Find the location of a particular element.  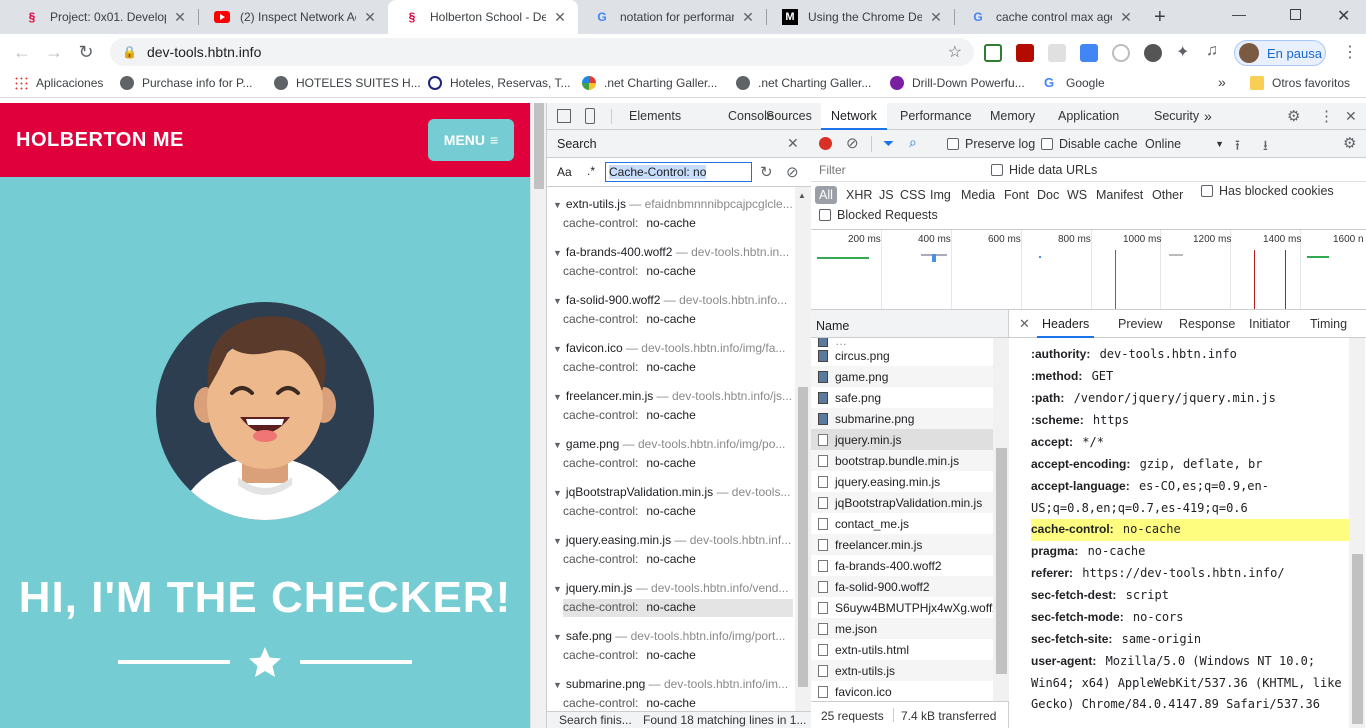

headers-scroll-thumb is located at coordinates (1357, 639).